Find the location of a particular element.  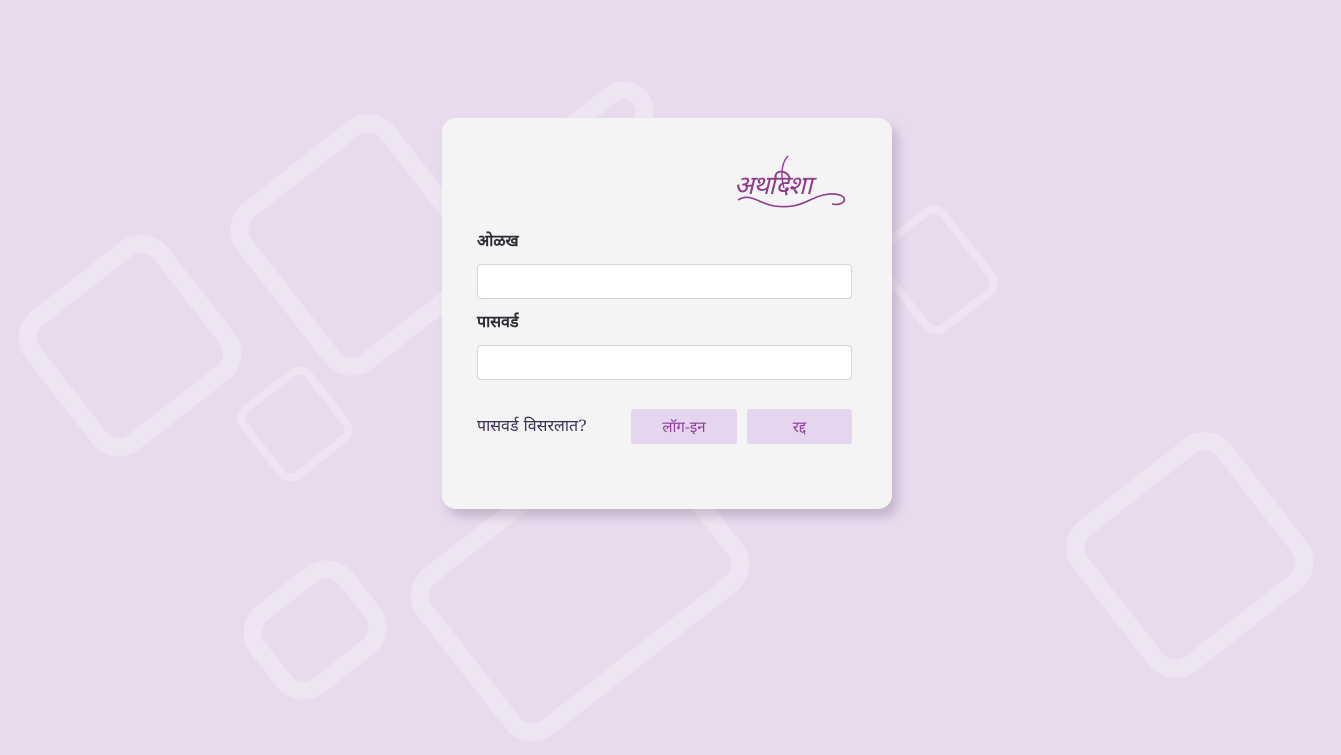

username-input is located at coordinates (664, 281).